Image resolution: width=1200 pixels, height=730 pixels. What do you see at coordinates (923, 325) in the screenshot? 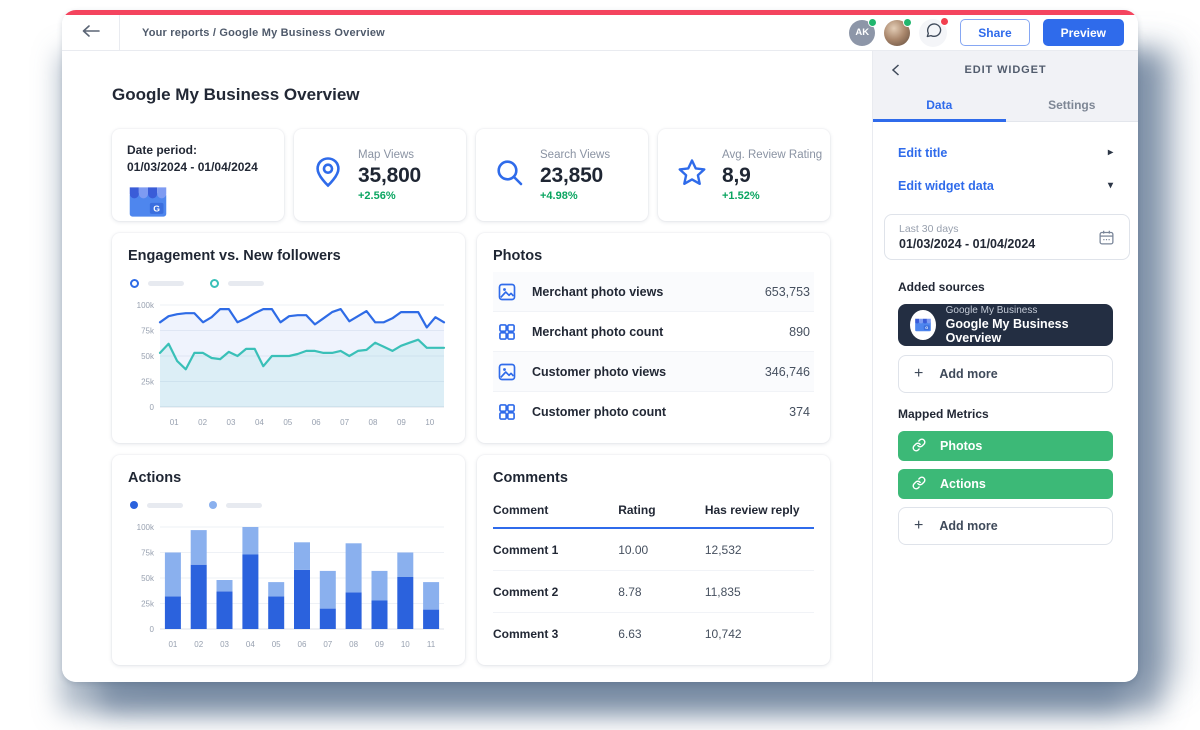
I see `google-my-business-icon: G` at bounding box center [923, 325].